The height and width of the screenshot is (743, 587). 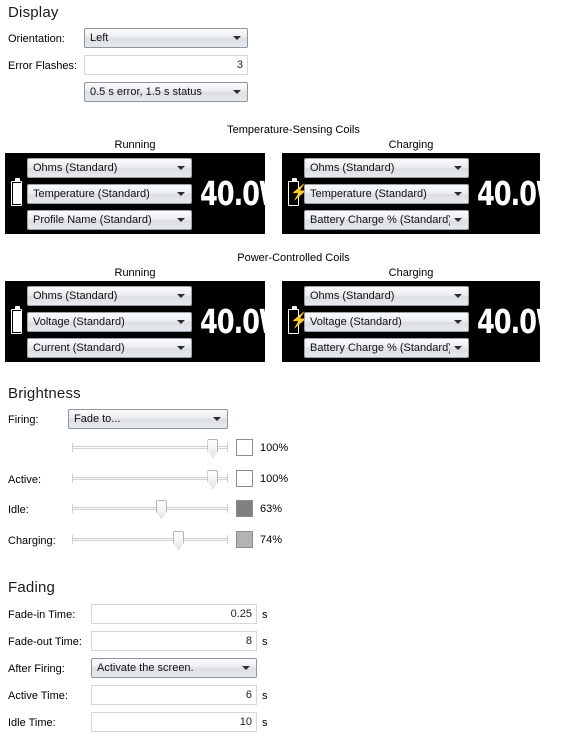 I want to click on idle-time-label: Idle Time:, so click(x=32, y=723).